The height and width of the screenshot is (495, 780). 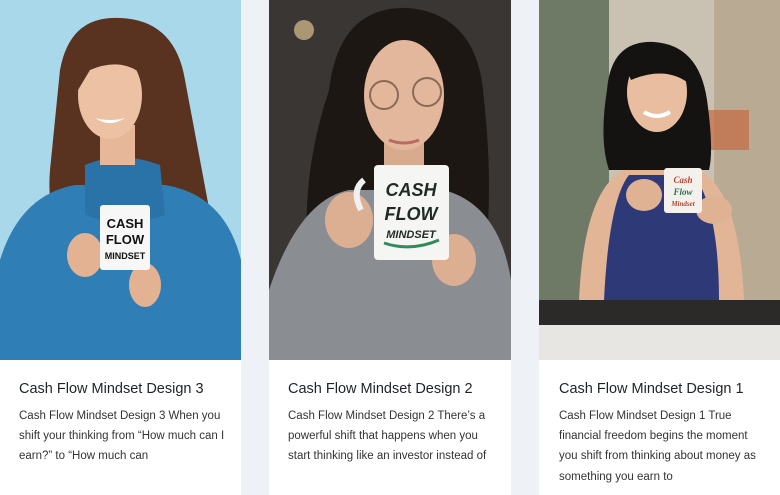 What do you see at coordinates (664, 389) in the screenshot?
I see `post-title: Cash Flow Mindset Design 1` at bounding box center [664, 389].